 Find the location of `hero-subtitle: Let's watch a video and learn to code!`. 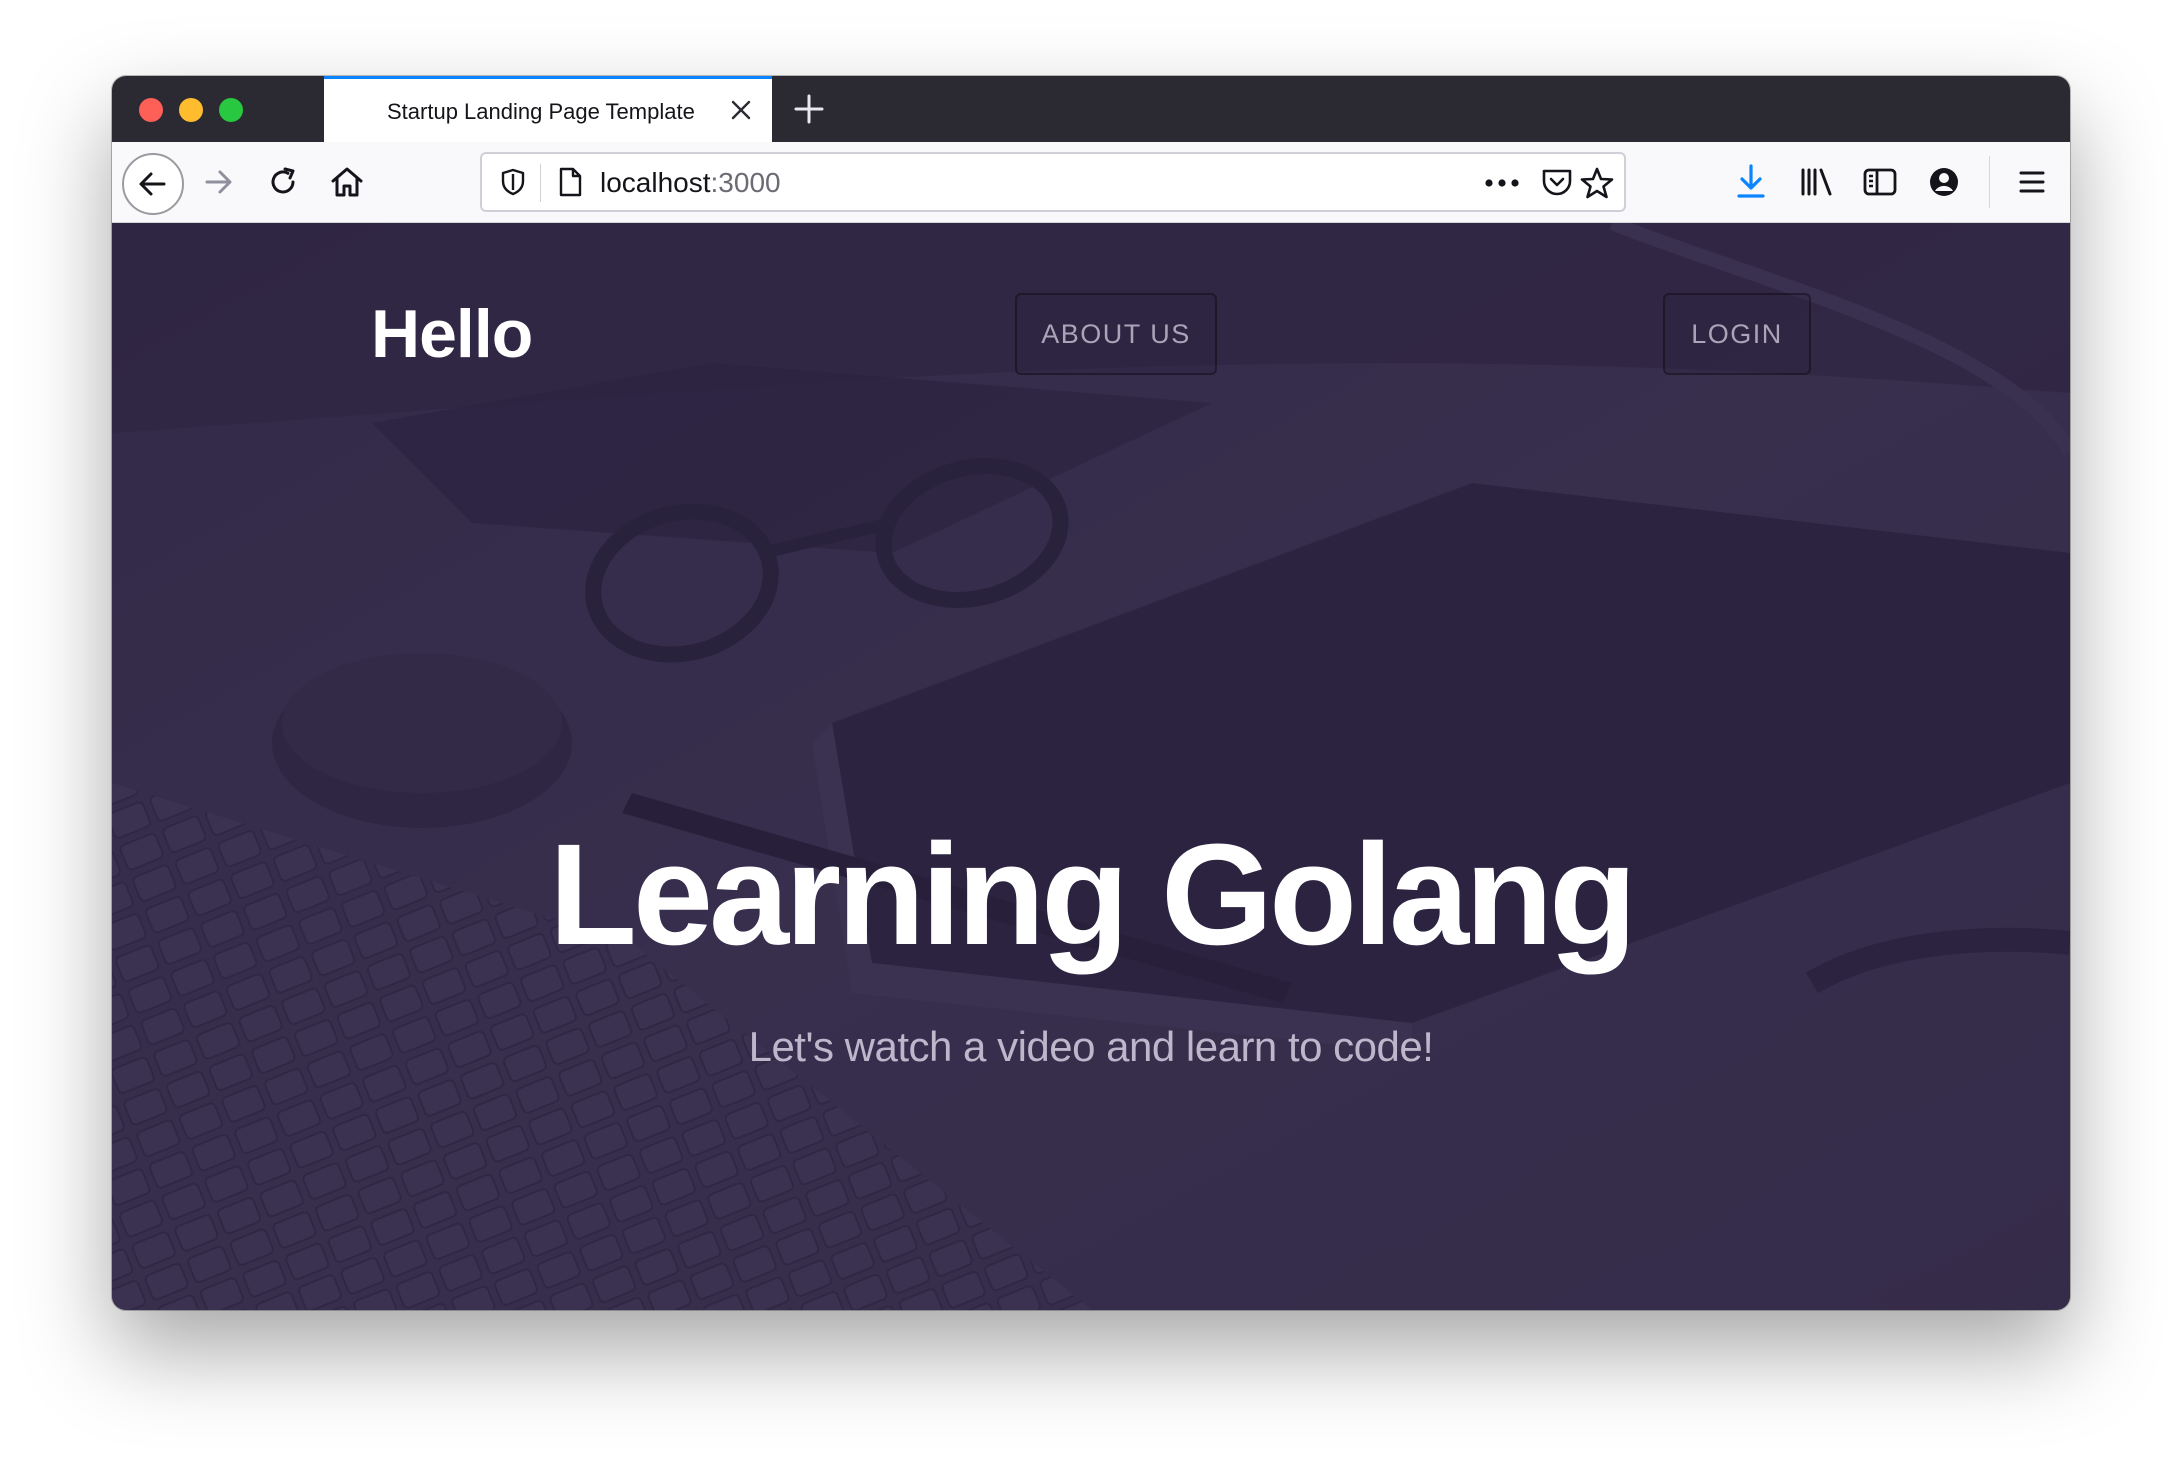

hero-subtitle: Let's watch a video and learn to code! is located at coordinates (1091, 1046).